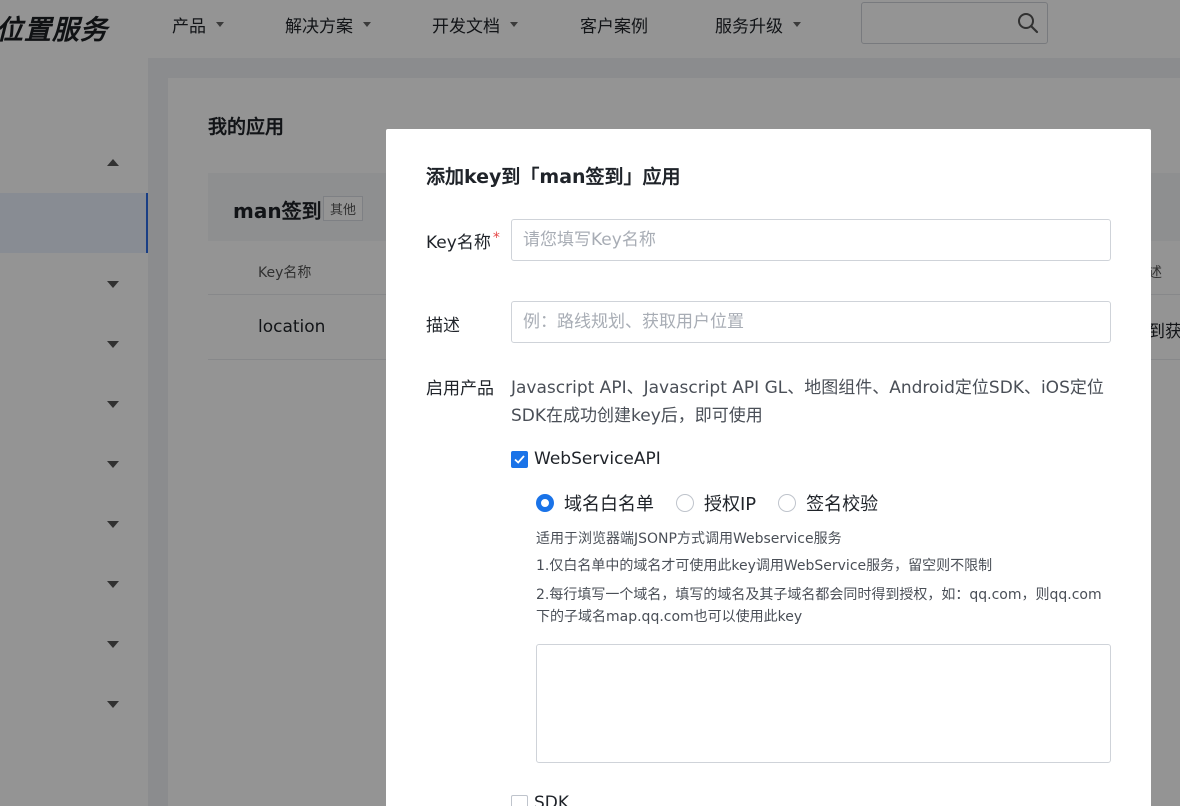  What do you see at coordinates (689, 539) in the screenshot?
I see `hint-line-1: 适用于浏览器端JSONP方式调用Webservice服务` at bounding box center [689, 539].